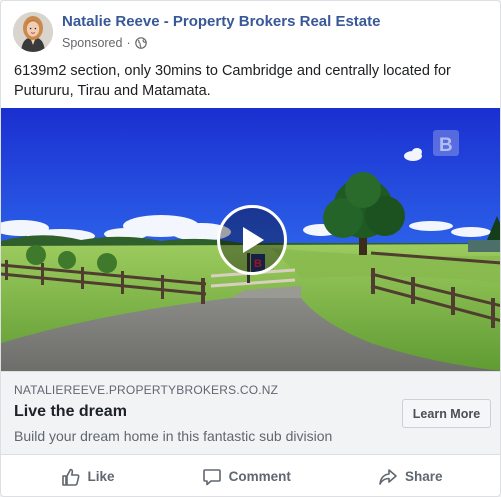 The height and width of the screenshot is (497, 501). I want to click on avatar-portrait, so click(33, 32).